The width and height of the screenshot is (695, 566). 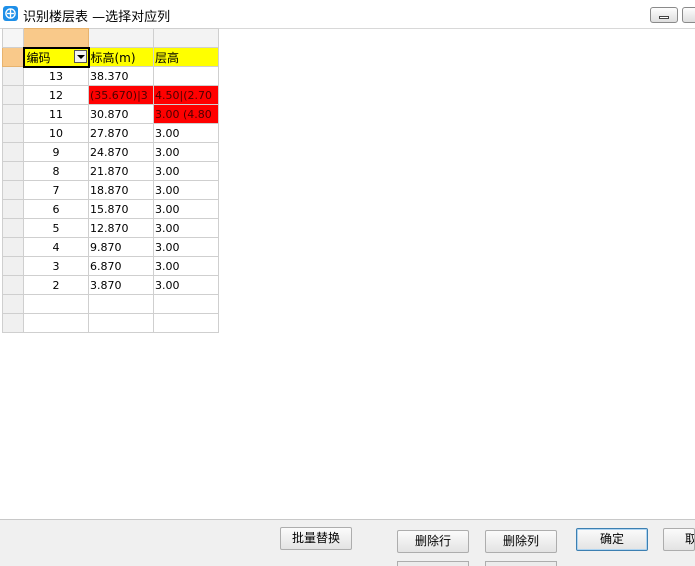 I want to click on table-row: 4 9.870 3.00, so click(x=110, y=247).